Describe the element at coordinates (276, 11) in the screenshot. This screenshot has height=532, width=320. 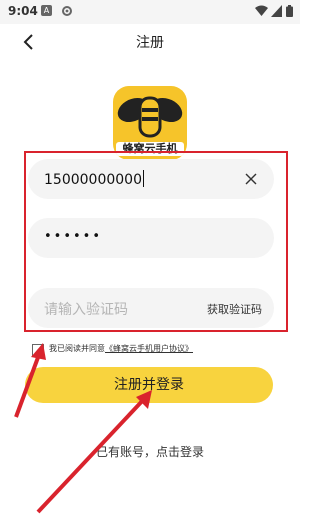
I see `signal-icon` at that location.